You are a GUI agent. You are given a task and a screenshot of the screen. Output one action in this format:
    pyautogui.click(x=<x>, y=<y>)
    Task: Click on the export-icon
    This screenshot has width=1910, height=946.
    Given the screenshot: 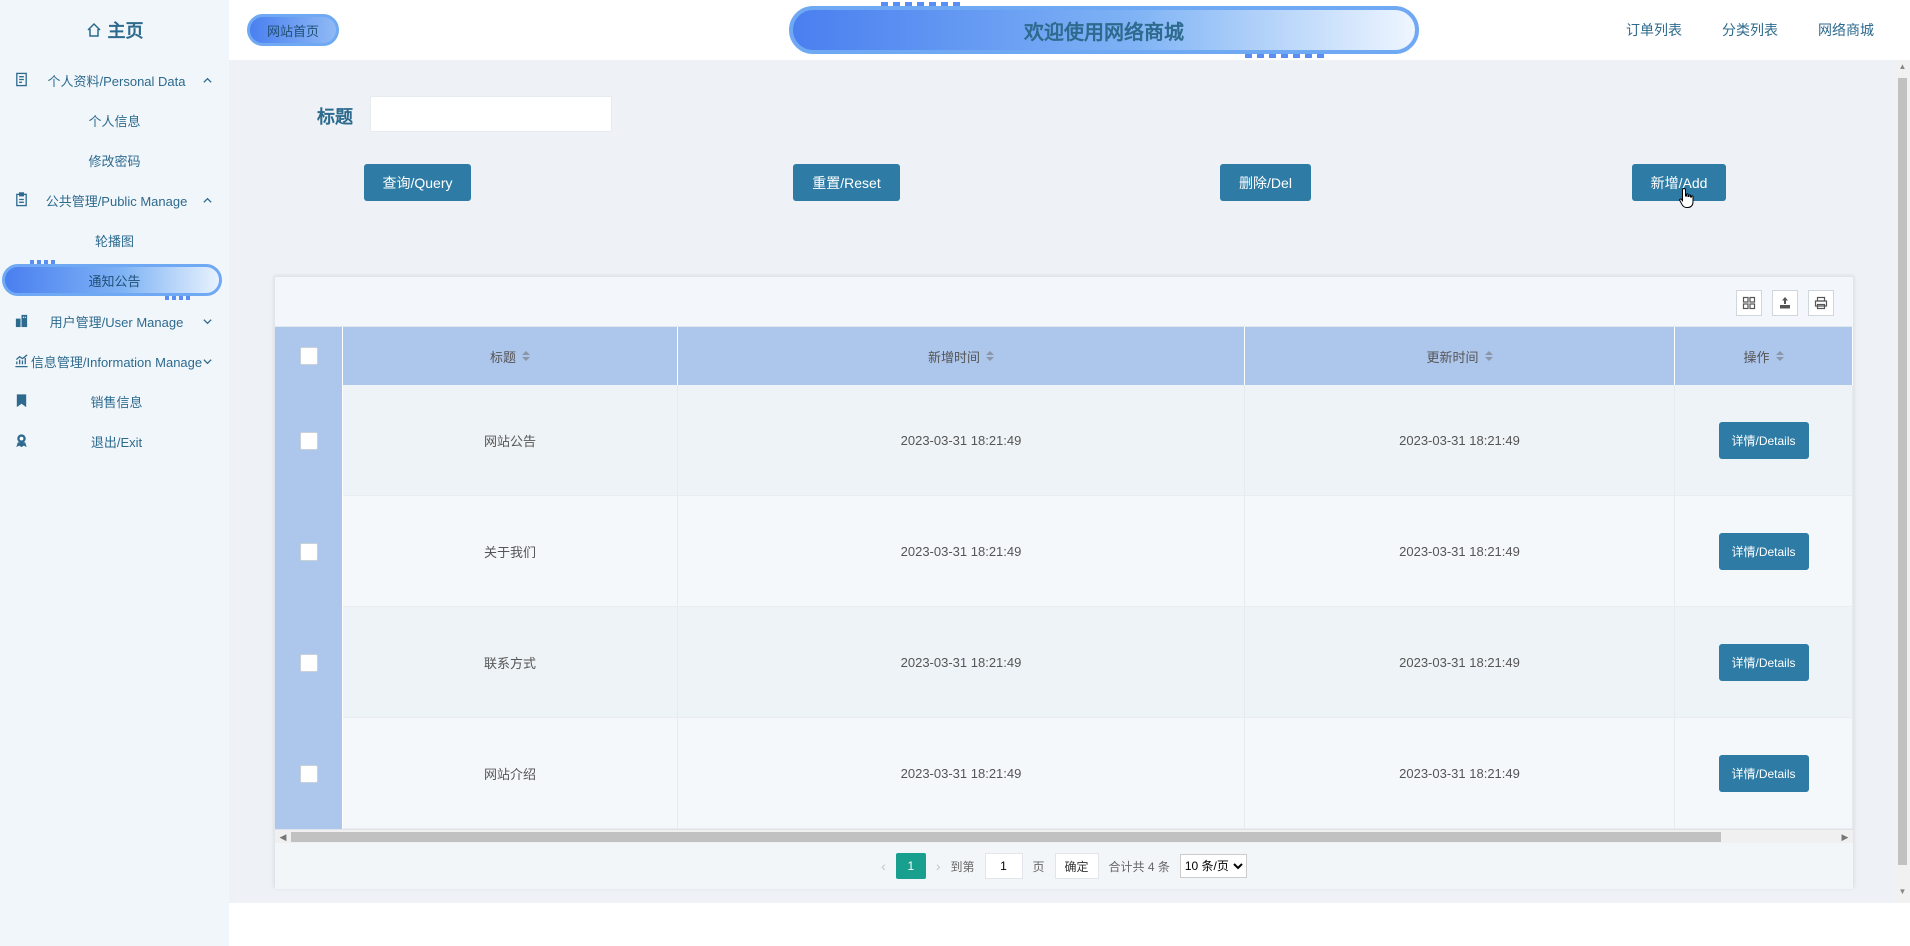 What is the action you would take?
    pyautogui.click(x=1785, y=303)
    